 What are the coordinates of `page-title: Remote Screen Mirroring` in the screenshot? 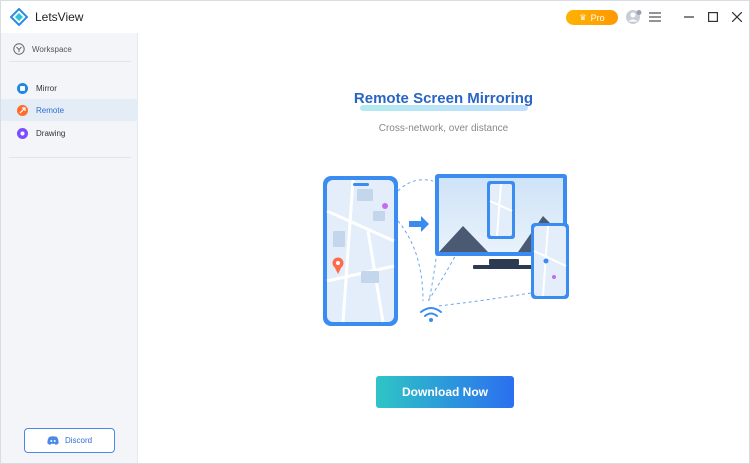 It's located at (443, 98).